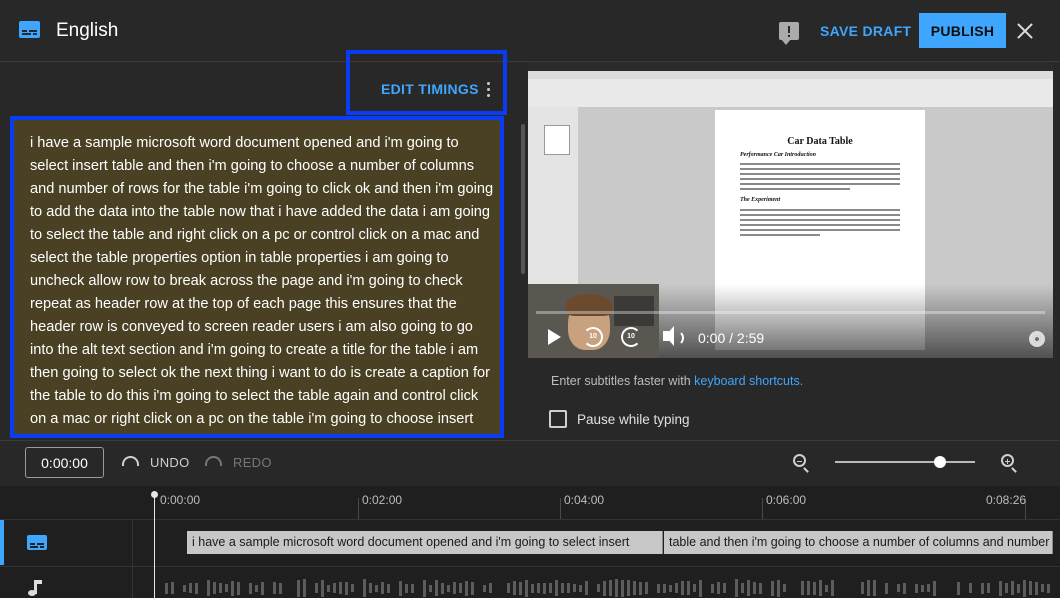 The image size is (1060, 598). Describe the element at coordinates (760, 200) in the screenshot. I see `doc-heading: The Experiment` at that location.